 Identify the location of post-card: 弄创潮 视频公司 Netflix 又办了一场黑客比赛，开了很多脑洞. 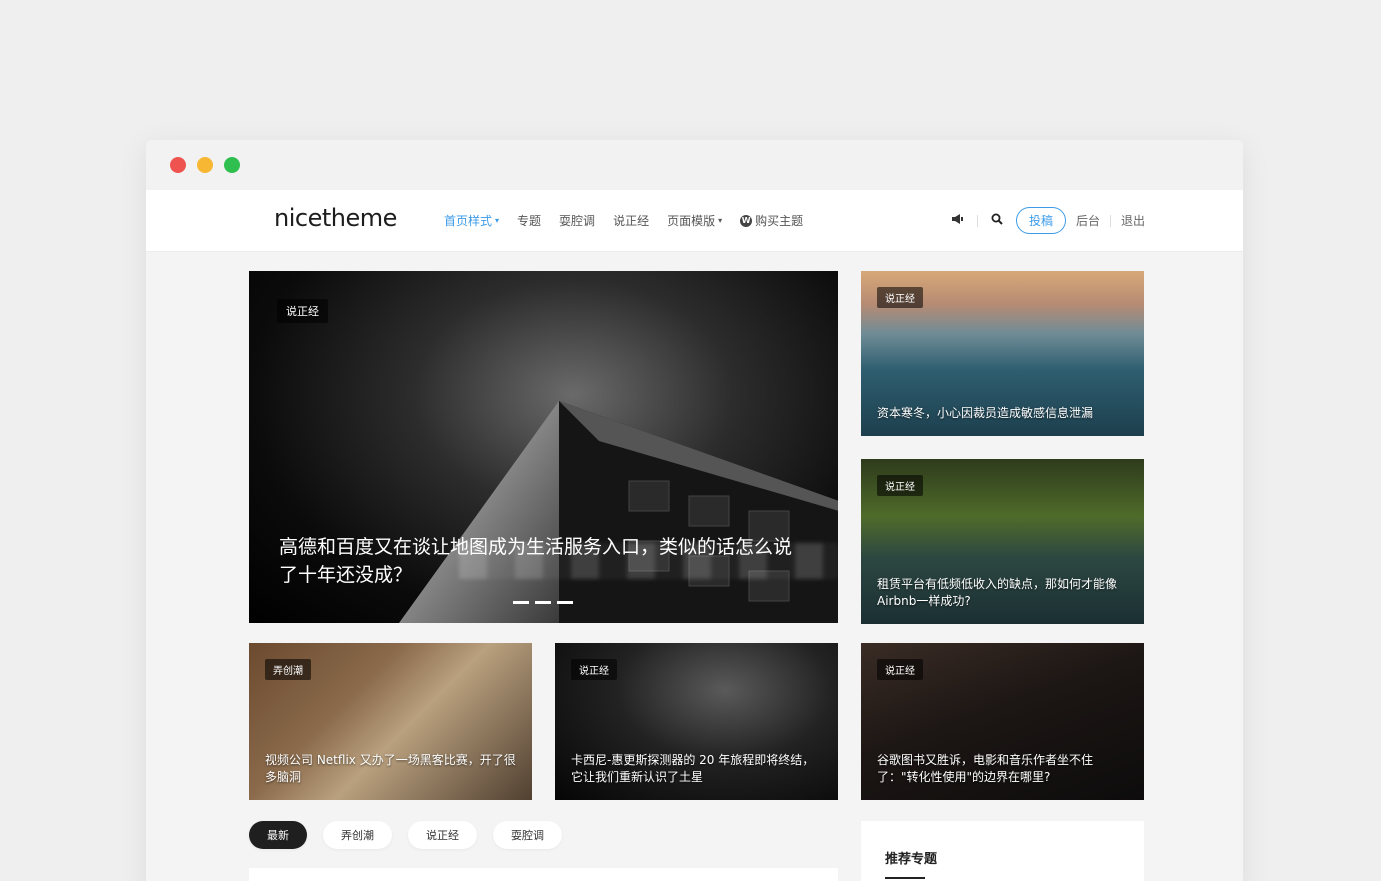
(390, 721).